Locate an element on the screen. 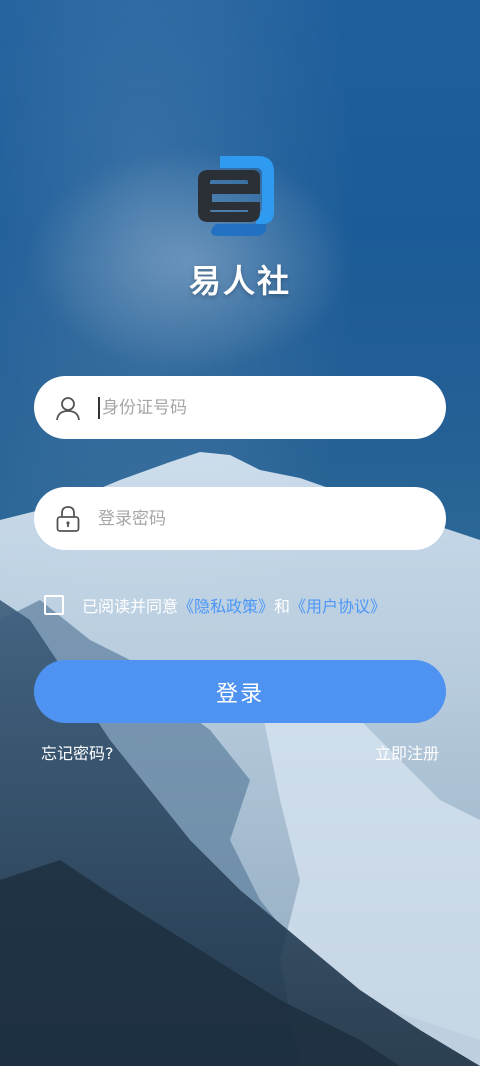 The width and height of the screenshot is (480, 1066). user-icon is located at coordinates (68, 408).